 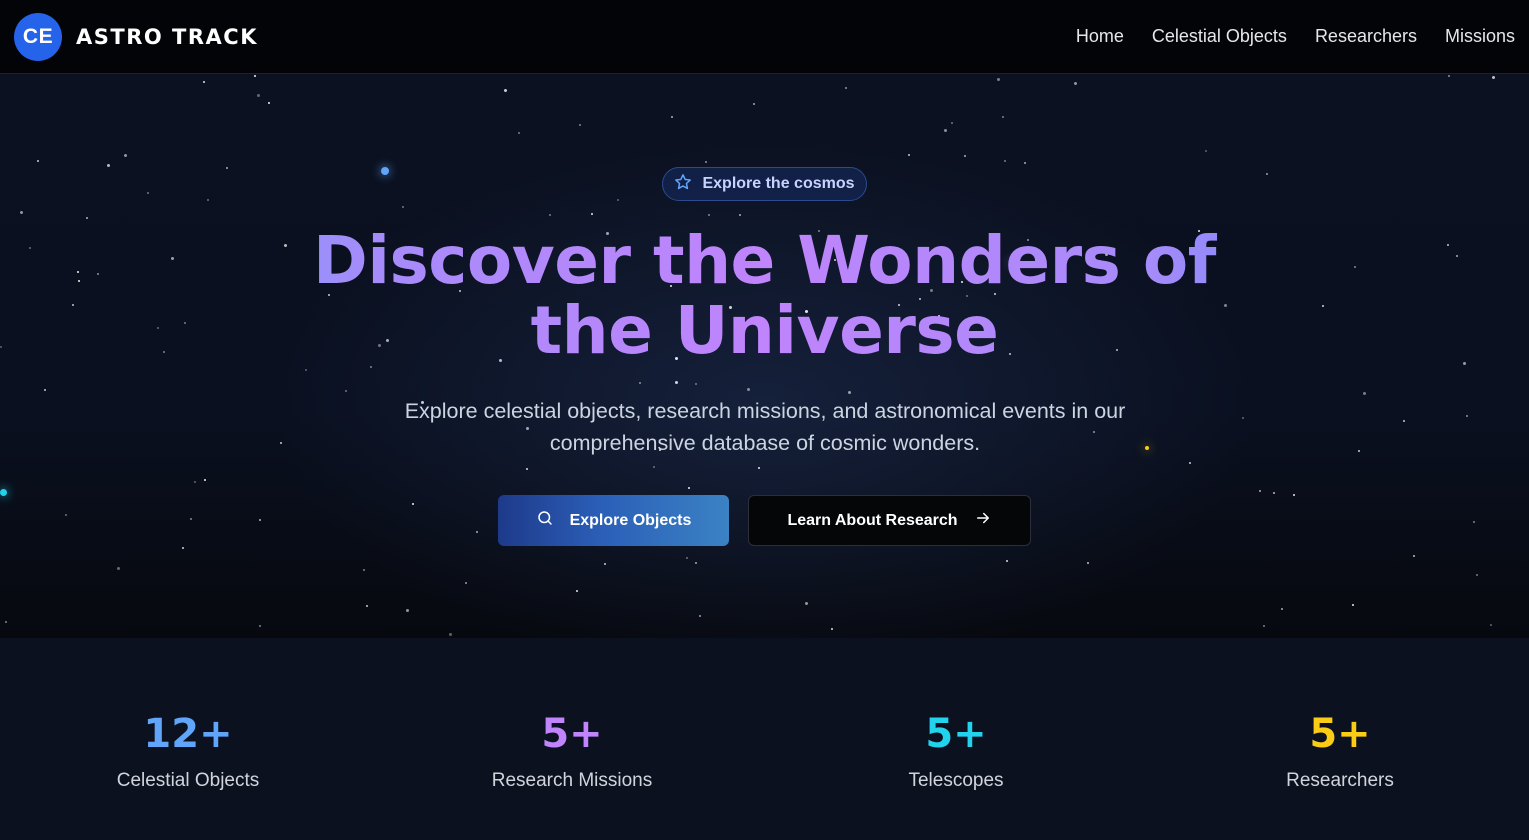 What do you see at coordinates (630, 520) in the screenshot?
I see `explore-objects-label: Explore Objects` at bounding box center [630, 520].